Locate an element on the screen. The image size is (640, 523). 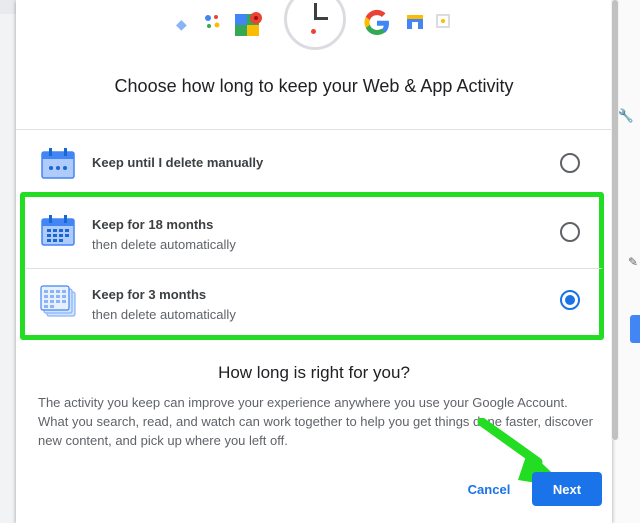
google-icon is located at coordinates (377, 24).